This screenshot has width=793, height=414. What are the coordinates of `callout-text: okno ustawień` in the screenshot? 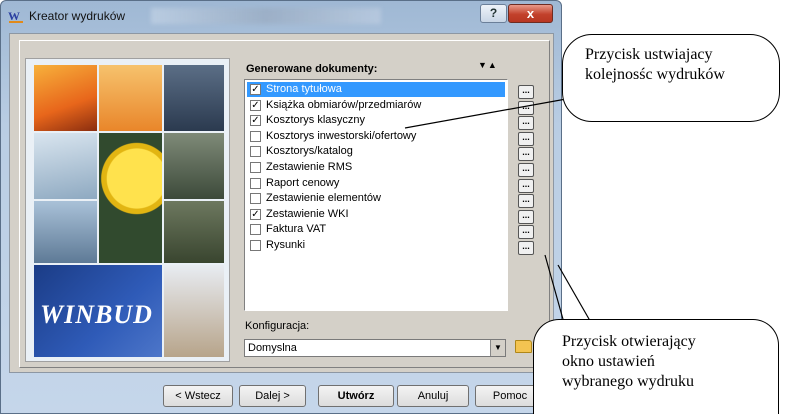 It's located at (608, 361).